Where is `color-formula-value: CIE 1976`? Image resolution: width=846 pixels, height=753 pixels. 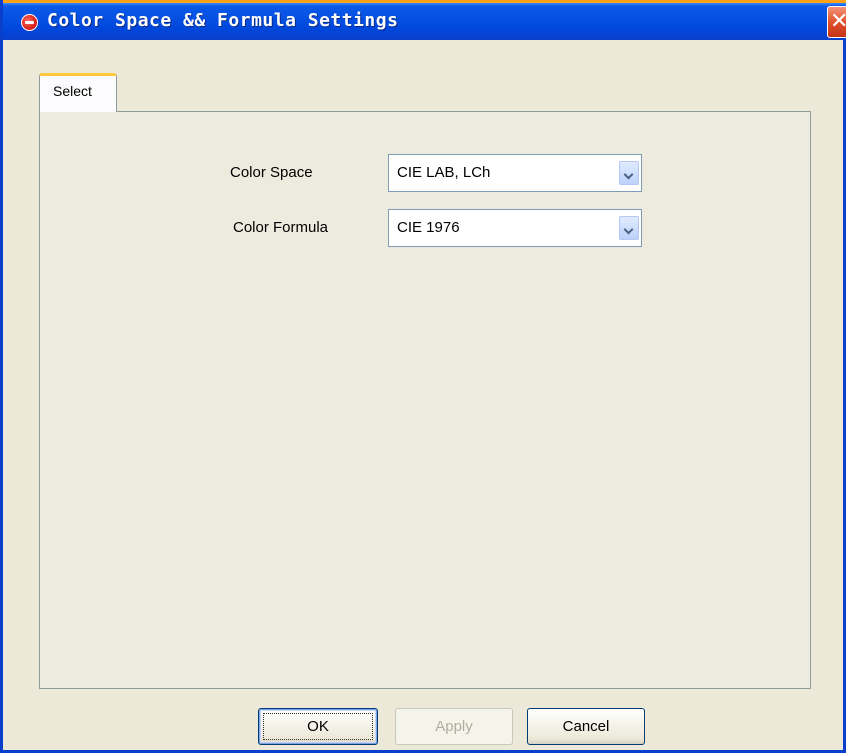
color-formula-value: CIE 1976 is located at coordinates (428, 227).